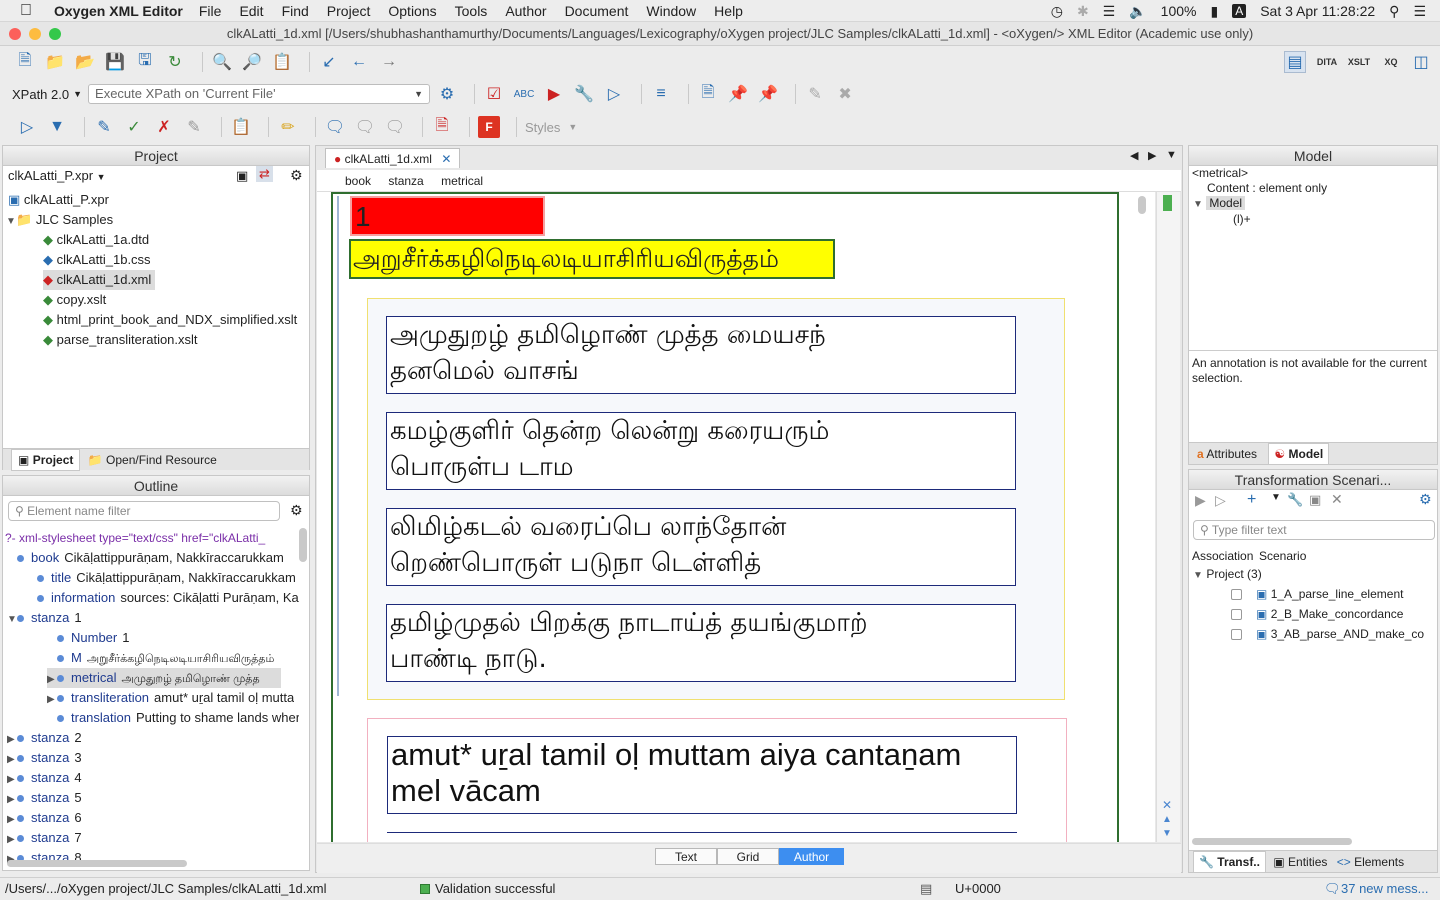 The height and width of the screenshot is (900, 1440). Describe the element at coordinates (173, 718) in the screenshot. I see `outline-row: translation Putting to shame lands wher` at that location.